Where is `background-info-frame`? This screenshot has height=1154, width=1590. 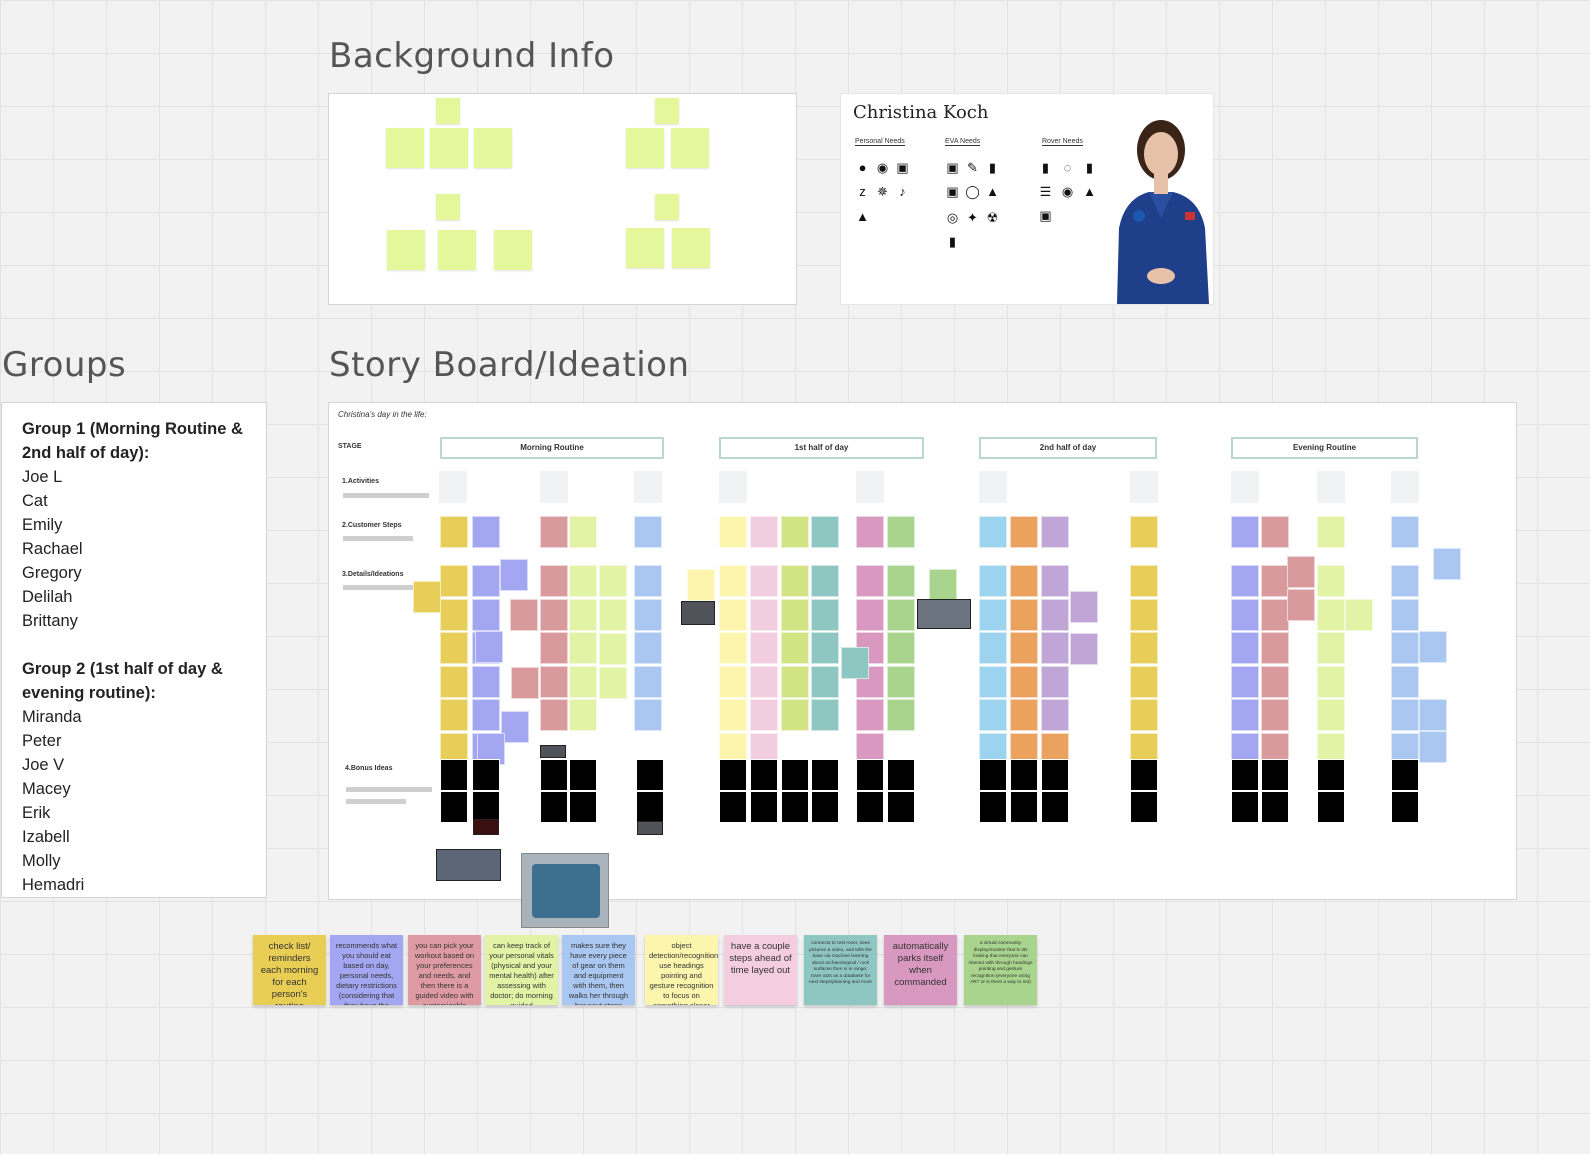
background-info-frame is located at coordinates (562, 199).